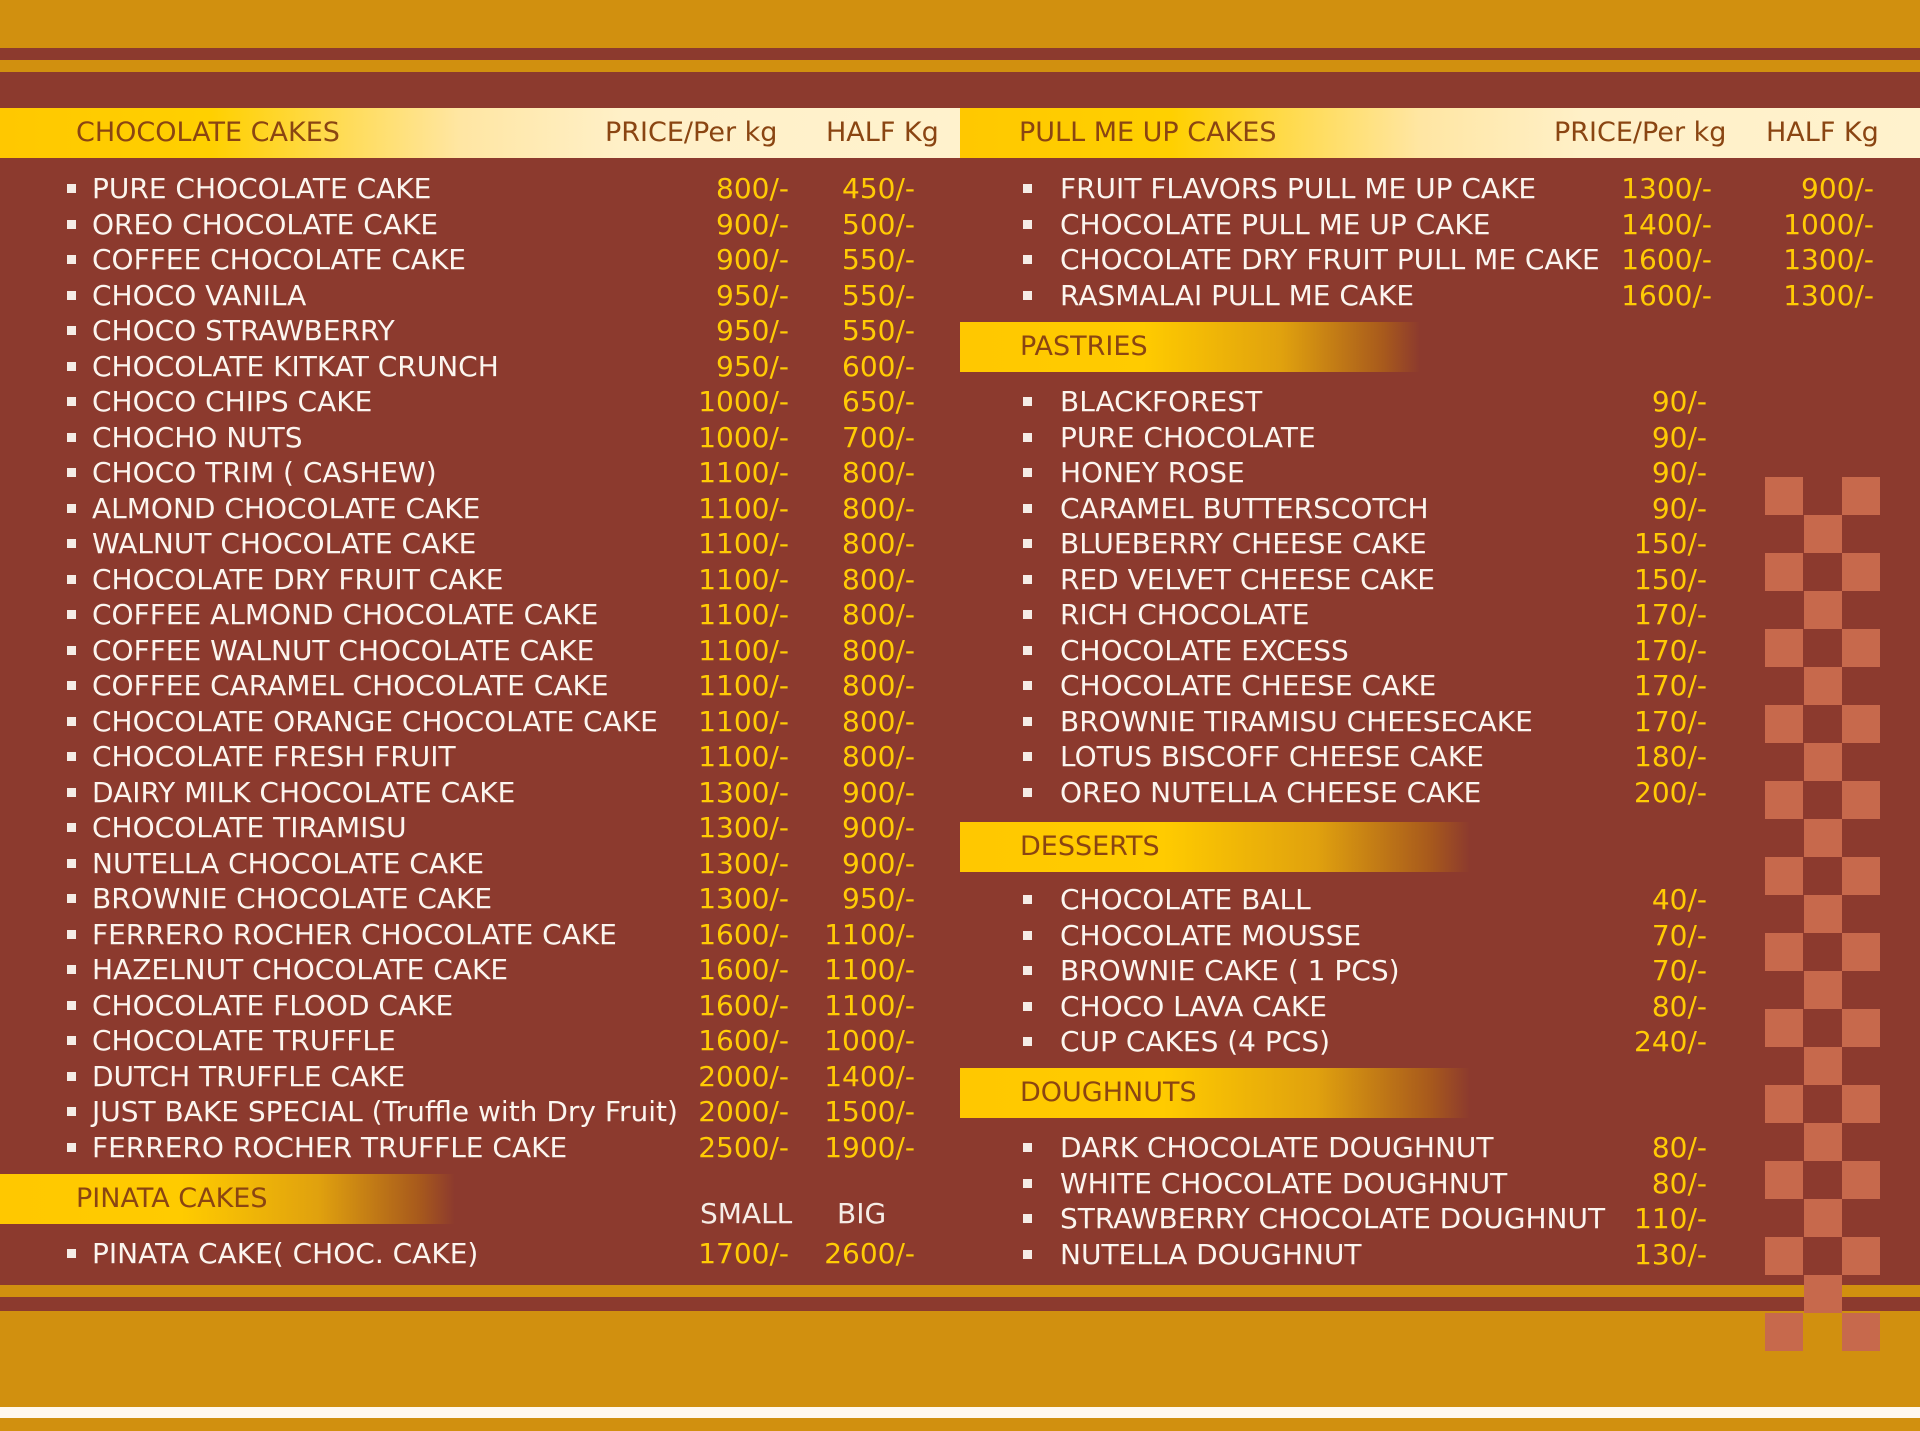 The width and height of the screenshot is (1920, 1431). I want to click on menu-item: COFFEE CHOCOLATE CAKE 900/- 550/-, so click(480, 260).